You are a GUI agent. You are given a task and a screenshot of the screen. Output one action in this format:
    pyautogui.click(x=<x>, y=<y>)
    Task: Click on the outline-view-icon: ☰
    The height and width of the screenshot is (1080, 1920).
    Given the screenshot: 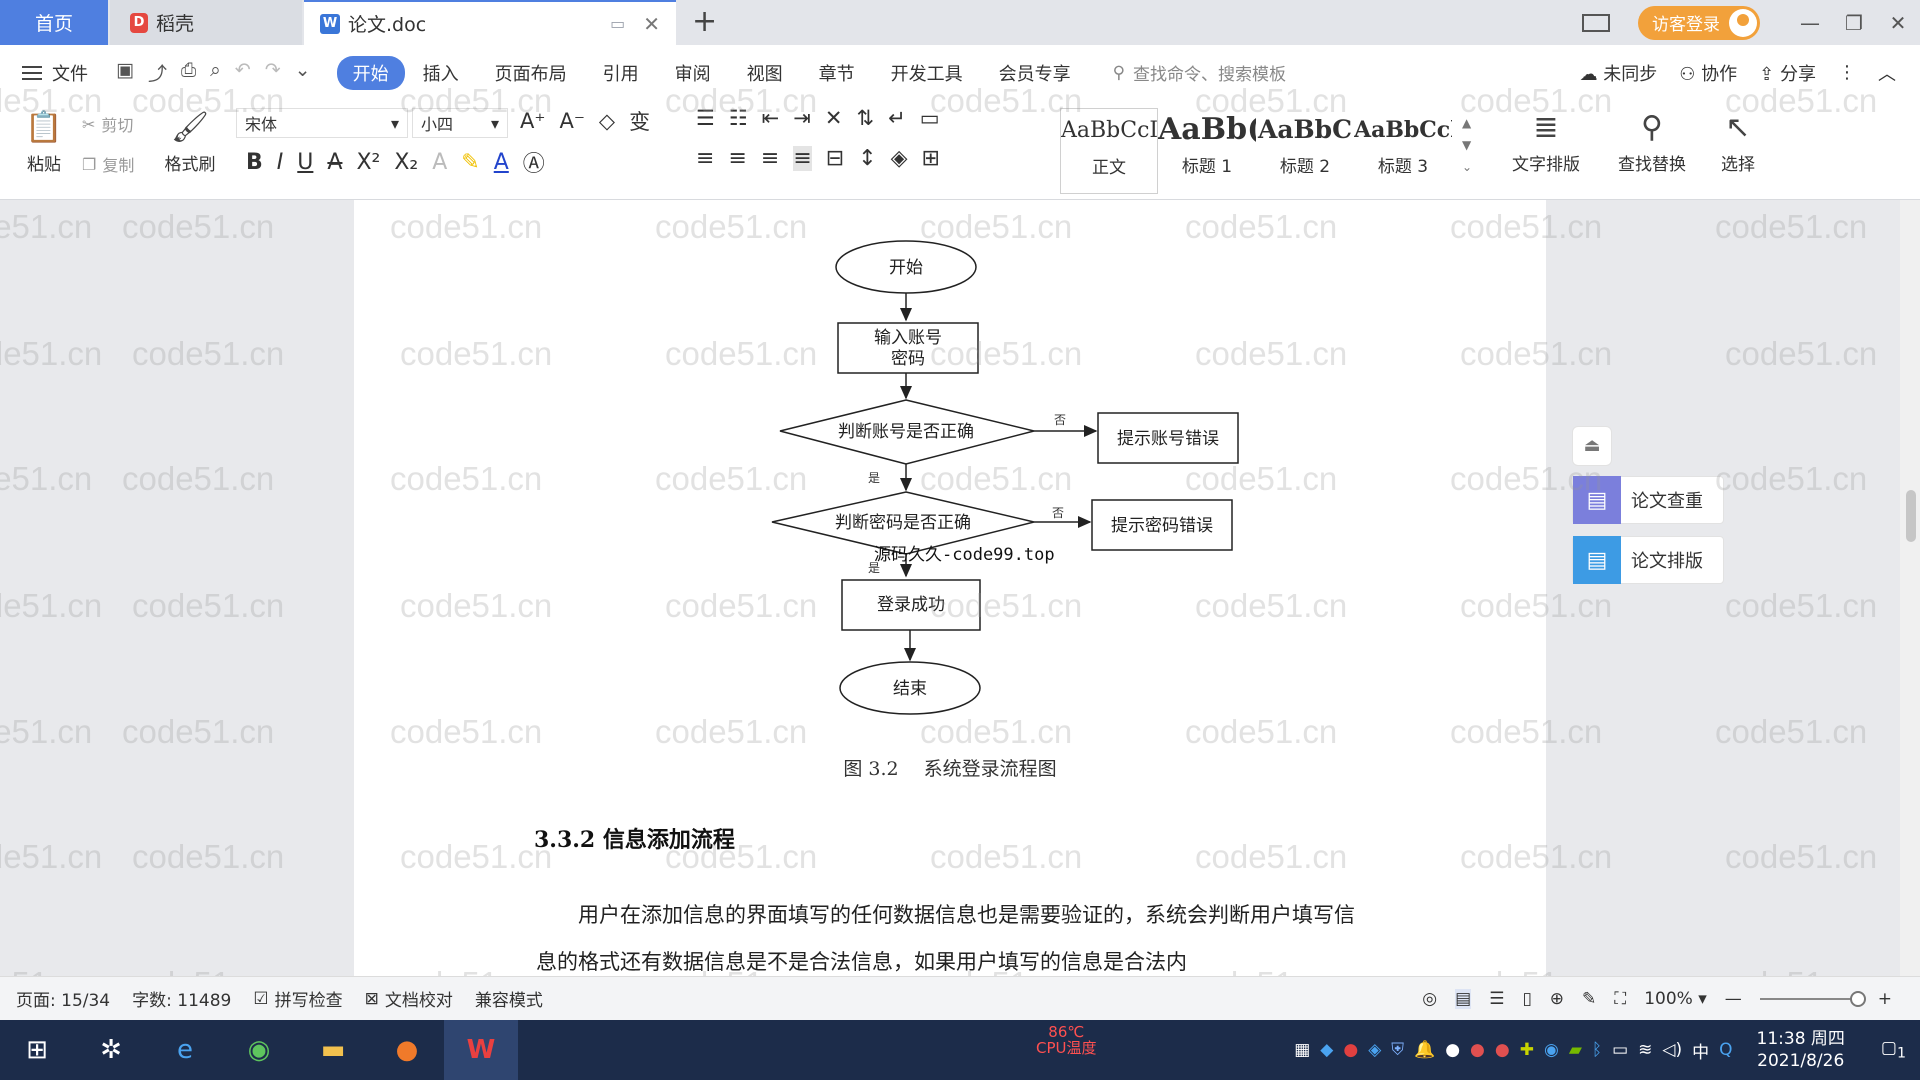 What is the action you would take?
    pyautogui.click(x=1496, y=999)
    